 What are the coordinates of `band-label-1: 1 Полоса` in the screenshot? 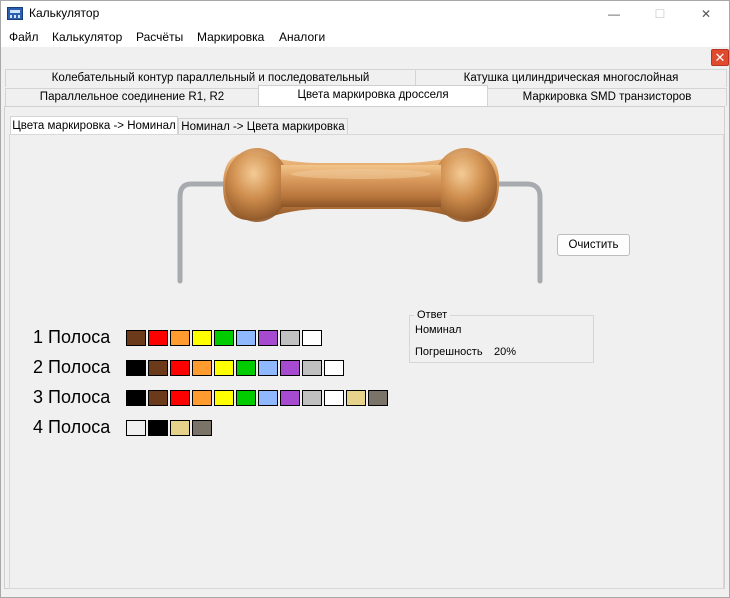 It's located at (72, 337).